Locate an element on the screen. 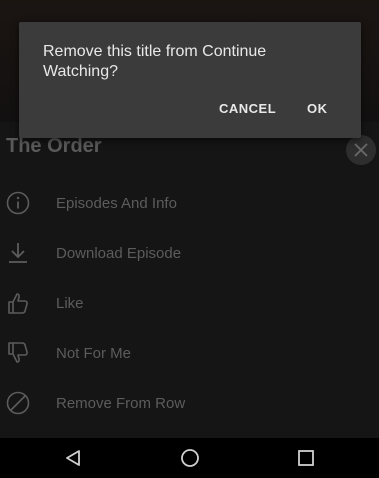 This screenshot has width=379, height=478. back-button is located at coordinates (73, 458).